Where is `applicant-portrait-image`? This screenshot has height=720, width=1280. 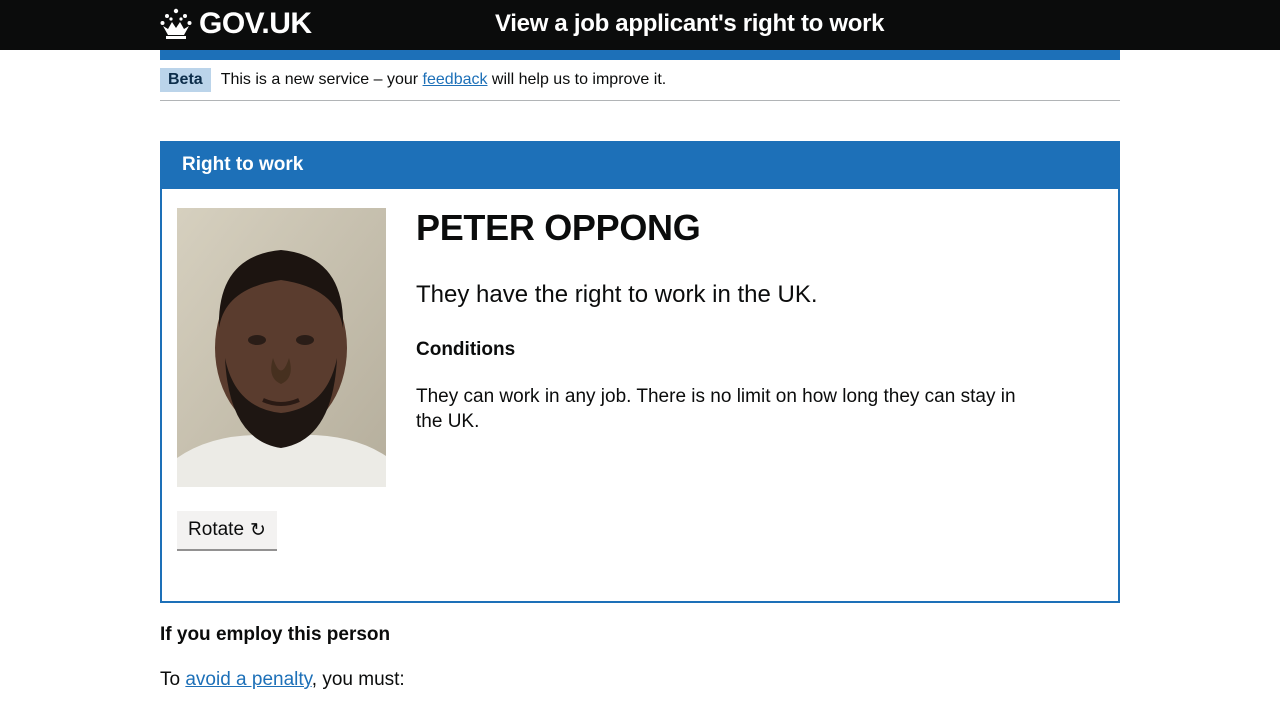 applicant-portrait-image is located at coordinates (281, 347).